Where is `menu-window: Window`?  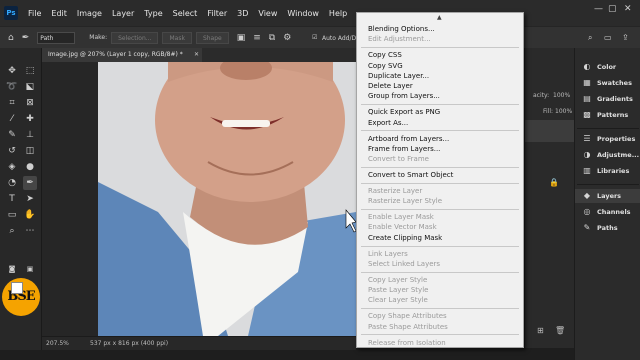
menu-window: Window is located at coordinates (303, 13).